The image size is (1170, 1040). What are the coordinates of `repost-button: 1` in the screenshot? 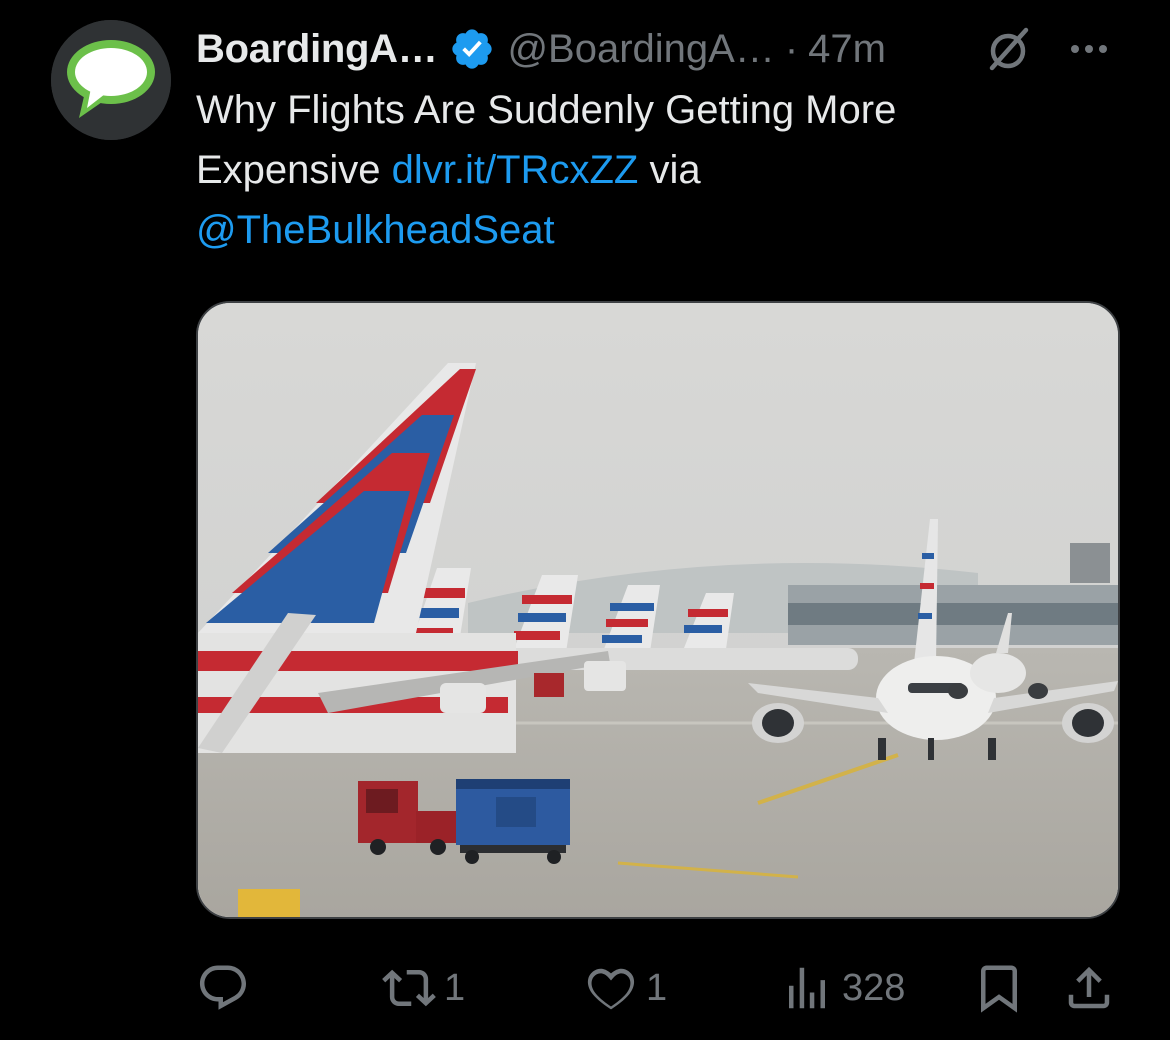 It's located at (423, 988).